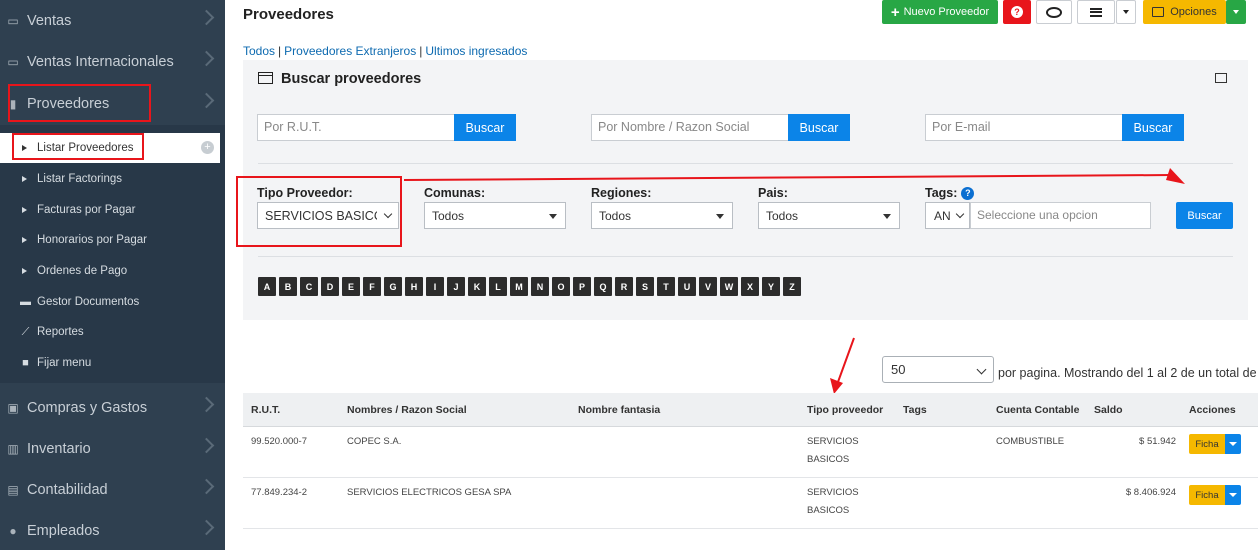 The height and width of the screenshot is (551, 1258). What do you see at coordinates (279, 441) in the screenshot?
I see `cell-rut: 99.520.000-7` at bounding box center [279, 441].